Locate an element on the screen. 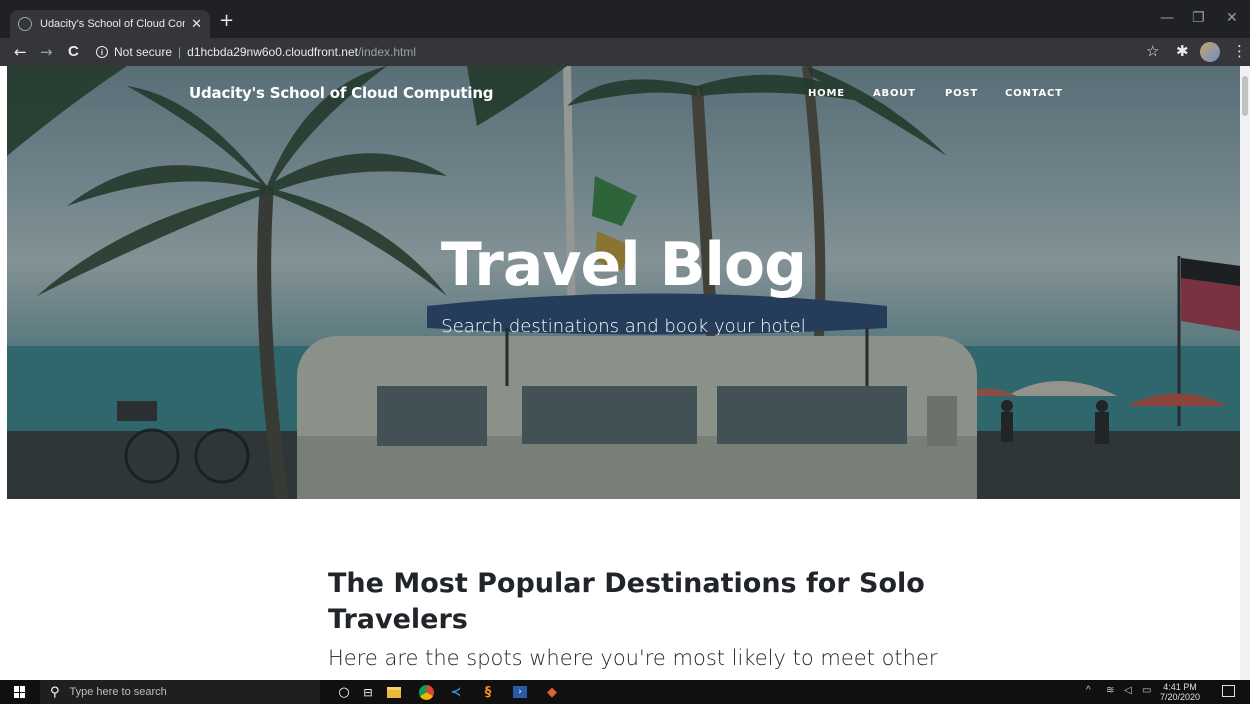 Image resolution: width=1250 pixels, height=704 pixels. sublime-icon: § is located at coordinates (488, 692).